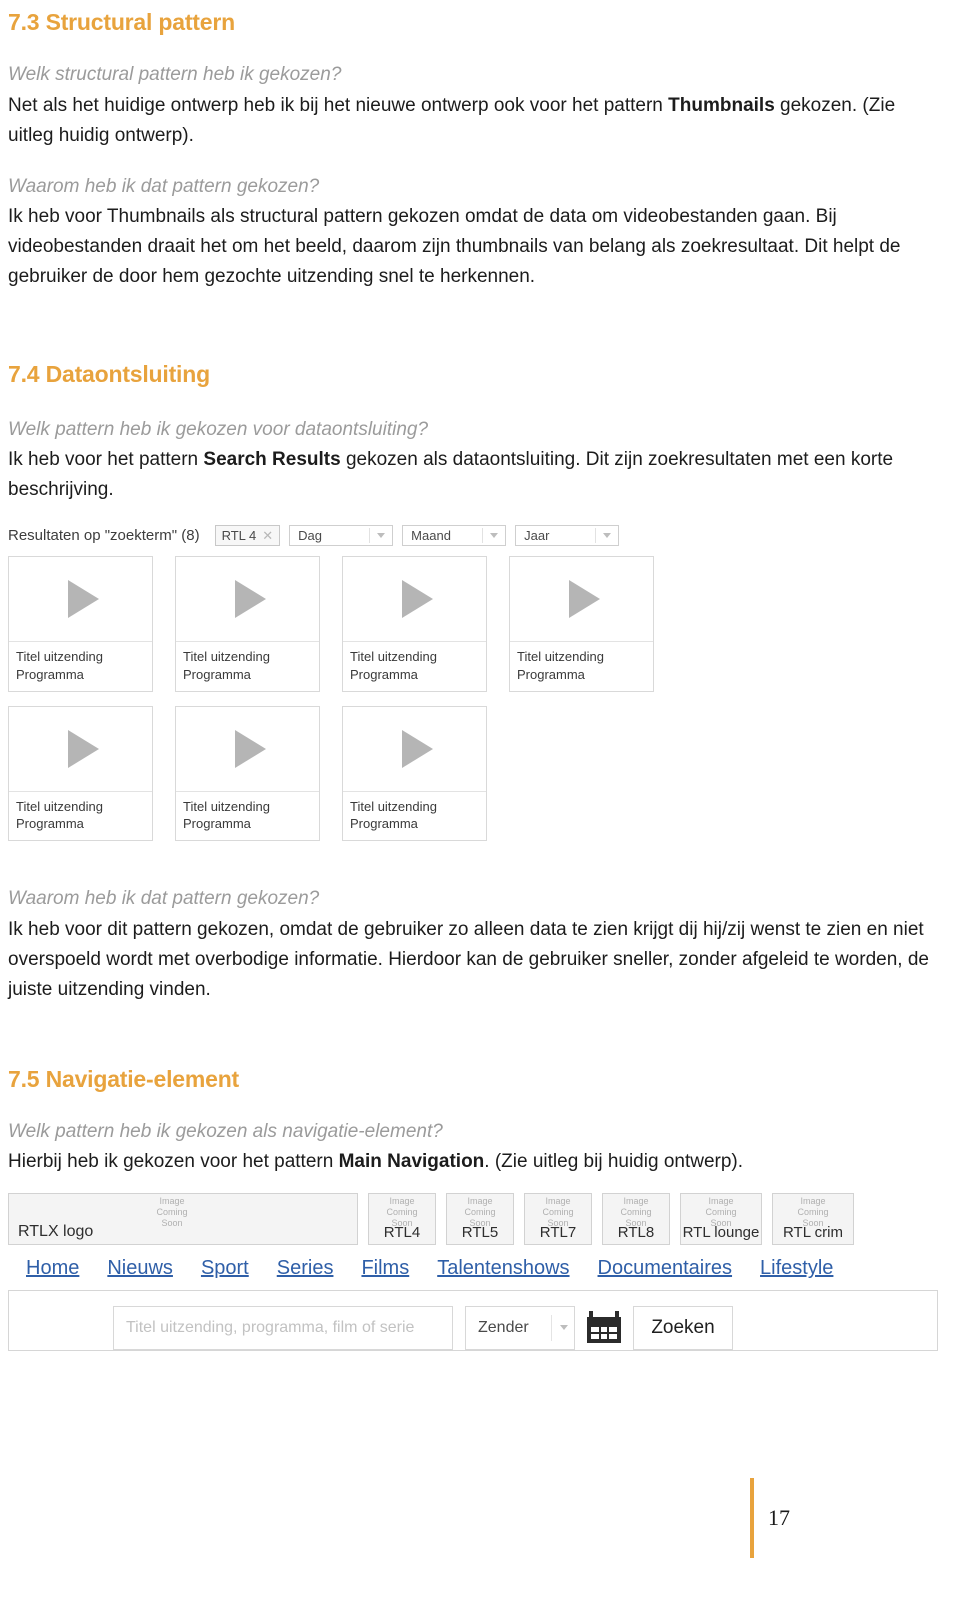  What do you see at coordinates (813, 1233) in the screenshot?
I see `logo-tile-label: RTL crim` at bounding box center [813, 1233].